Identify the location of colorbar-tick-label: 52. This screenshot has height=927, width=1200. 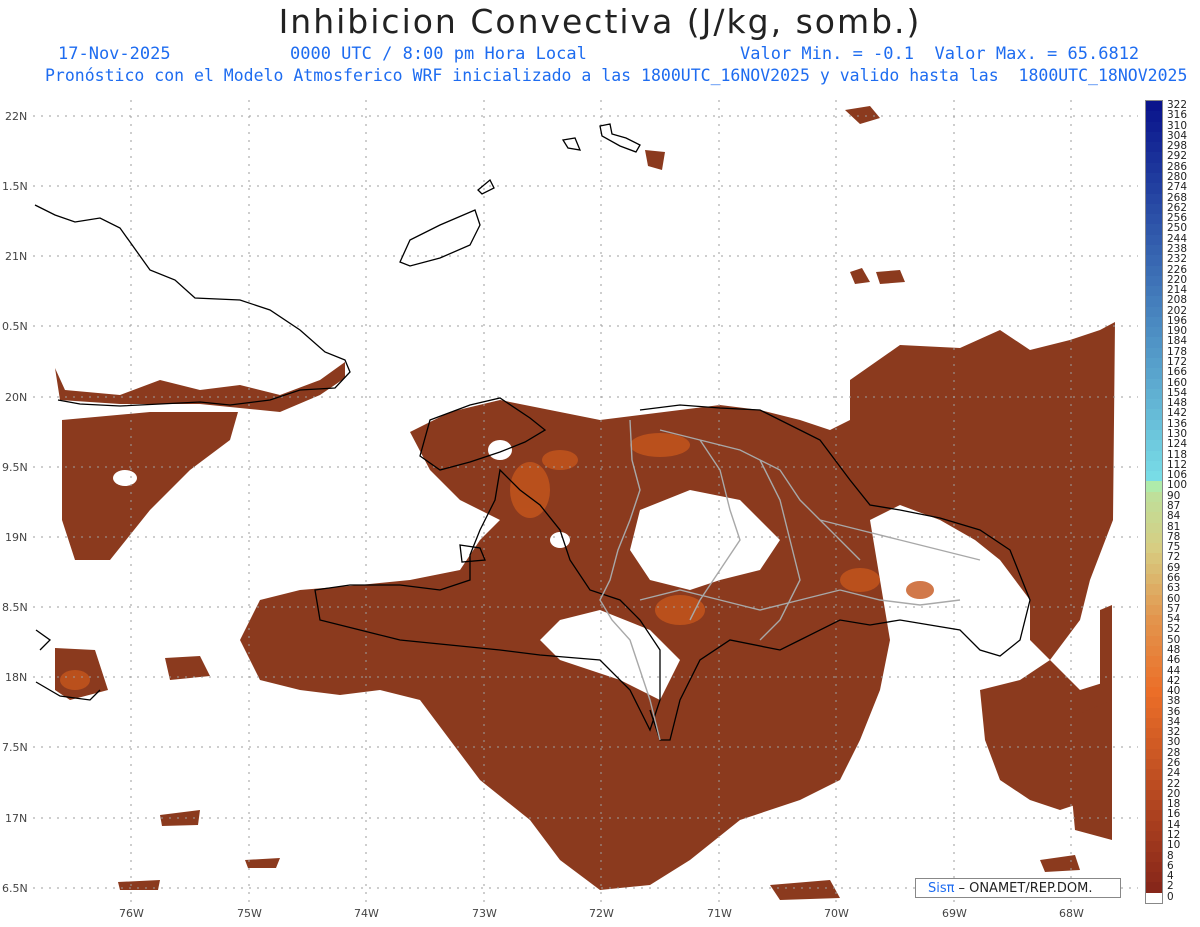
(1174, 629).